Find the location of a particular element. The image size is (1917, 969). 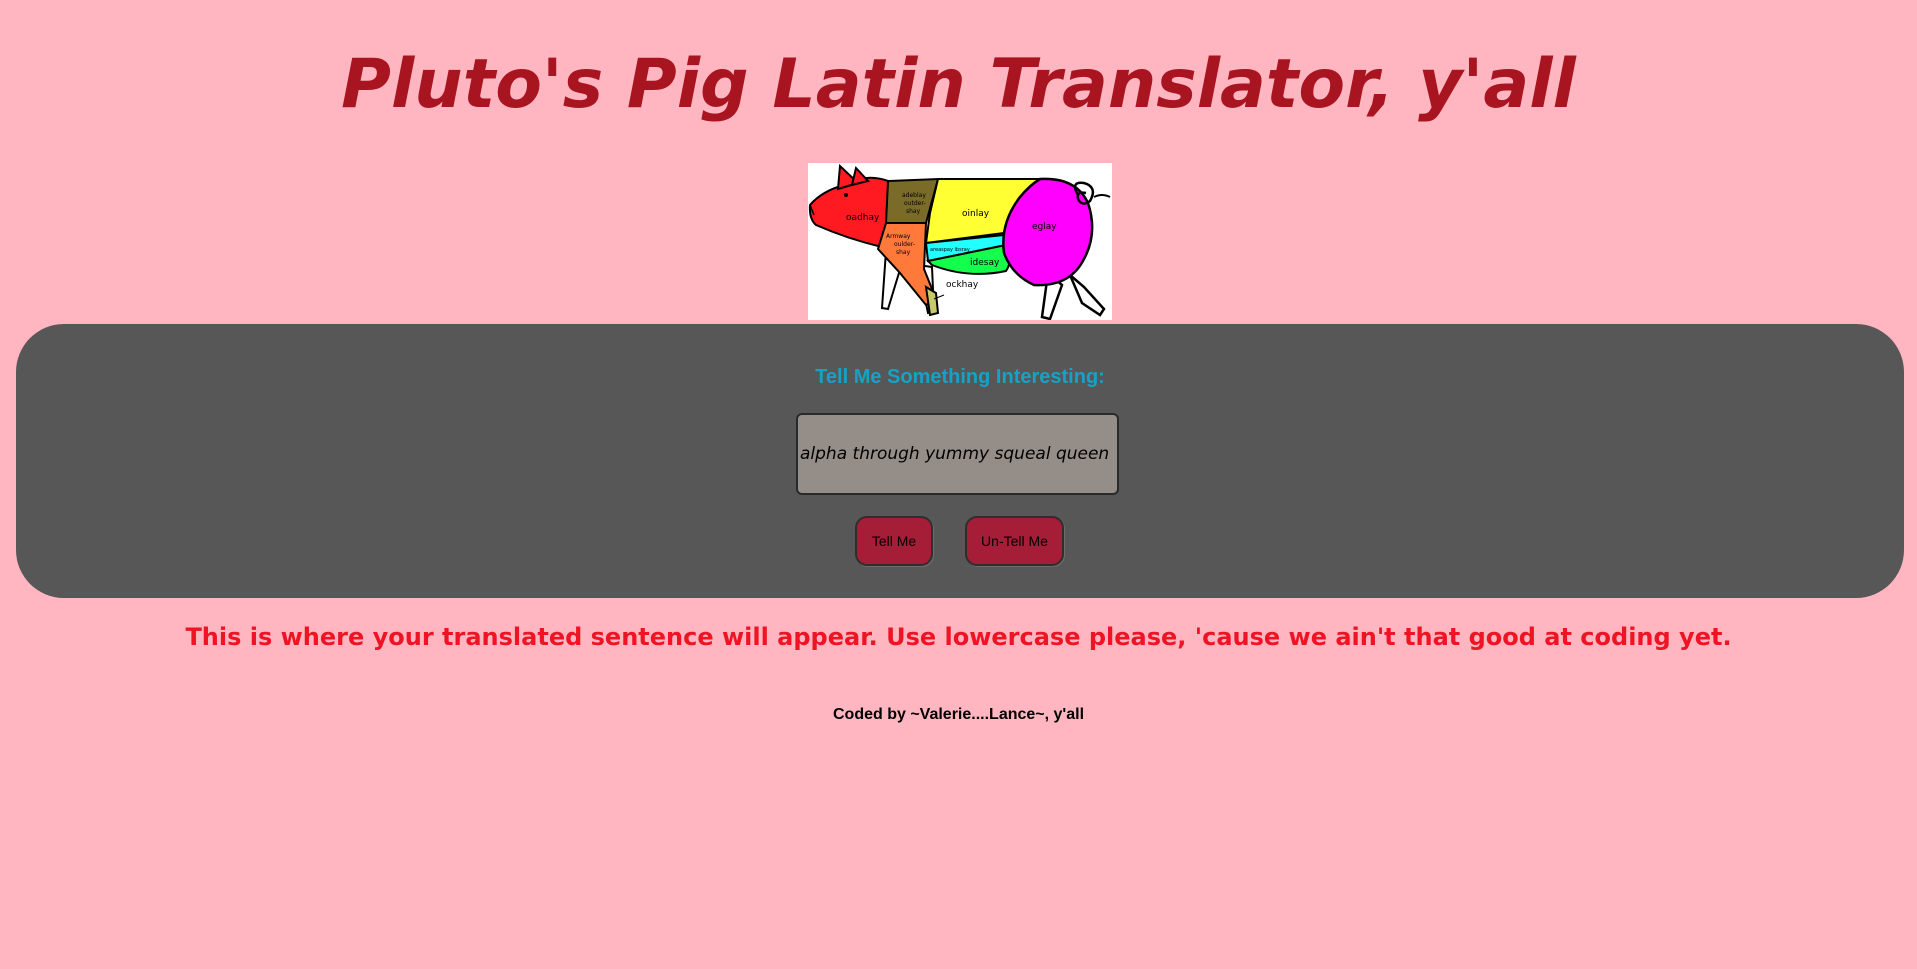

svg-text: eglay is located at coordinates (1044, 227).